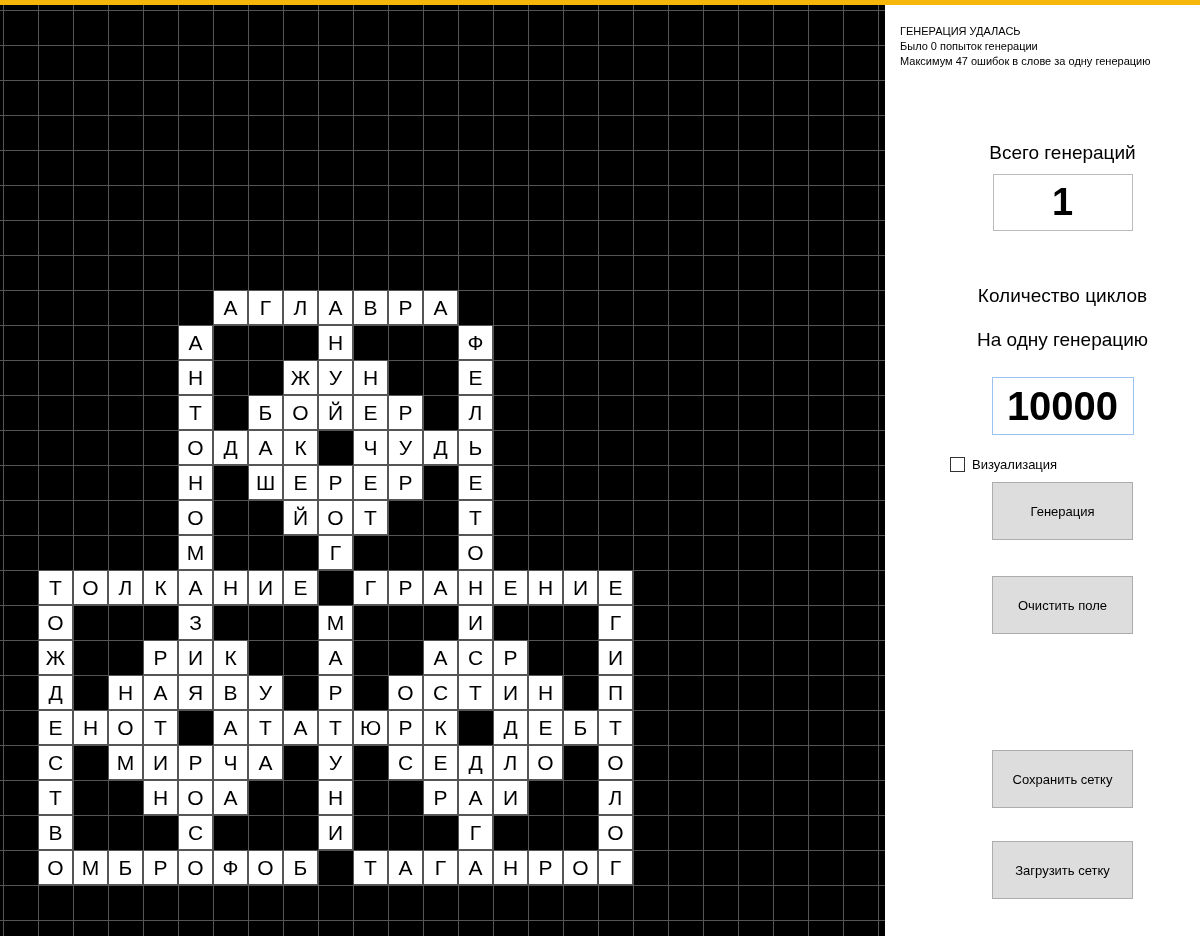  I want to click on action-button: Очистить поле, so click(1062, 605).